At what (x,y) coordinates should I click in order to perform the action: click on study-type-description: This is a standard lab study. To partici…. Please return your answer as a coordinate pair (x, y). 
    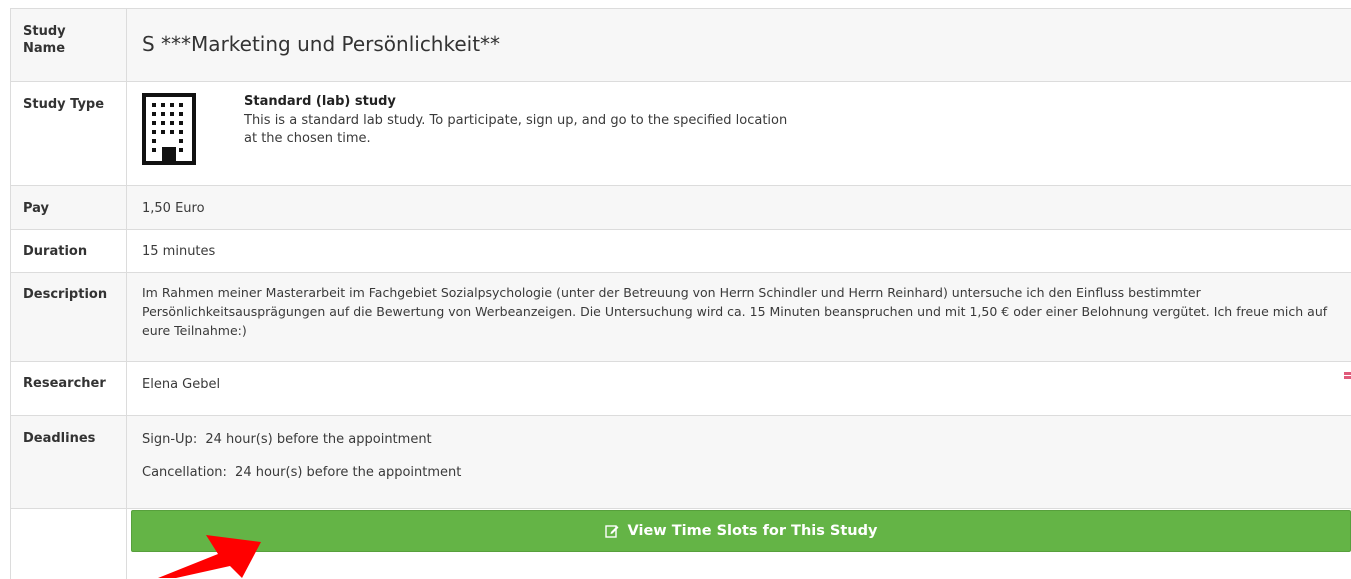
    Looking at the image, I should click on (516, 129).